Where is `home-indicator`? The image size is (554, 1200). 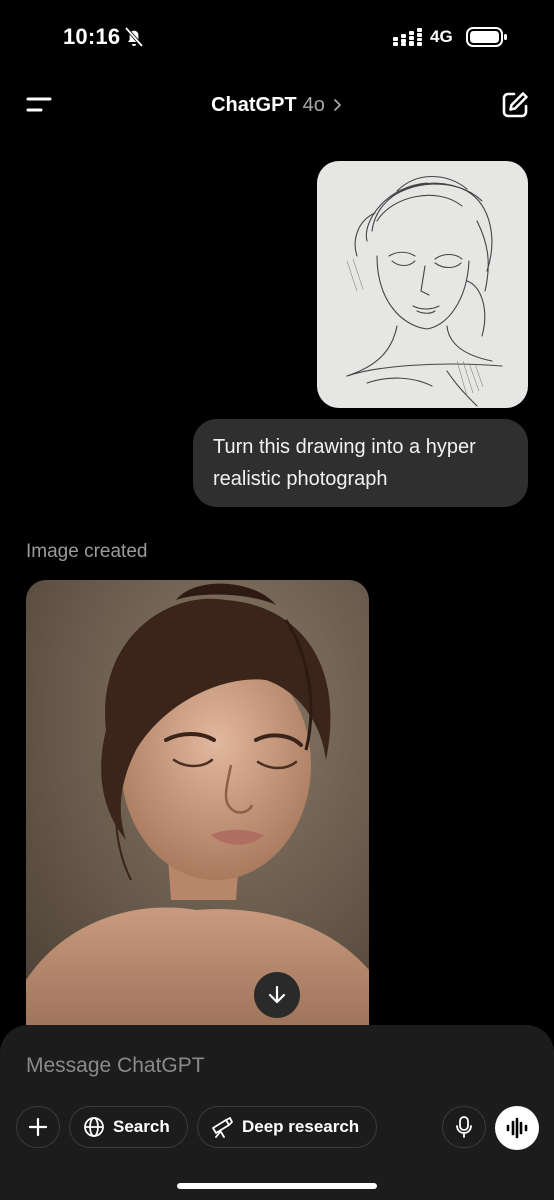 home-indicator is located at coordinates (277, 1186).